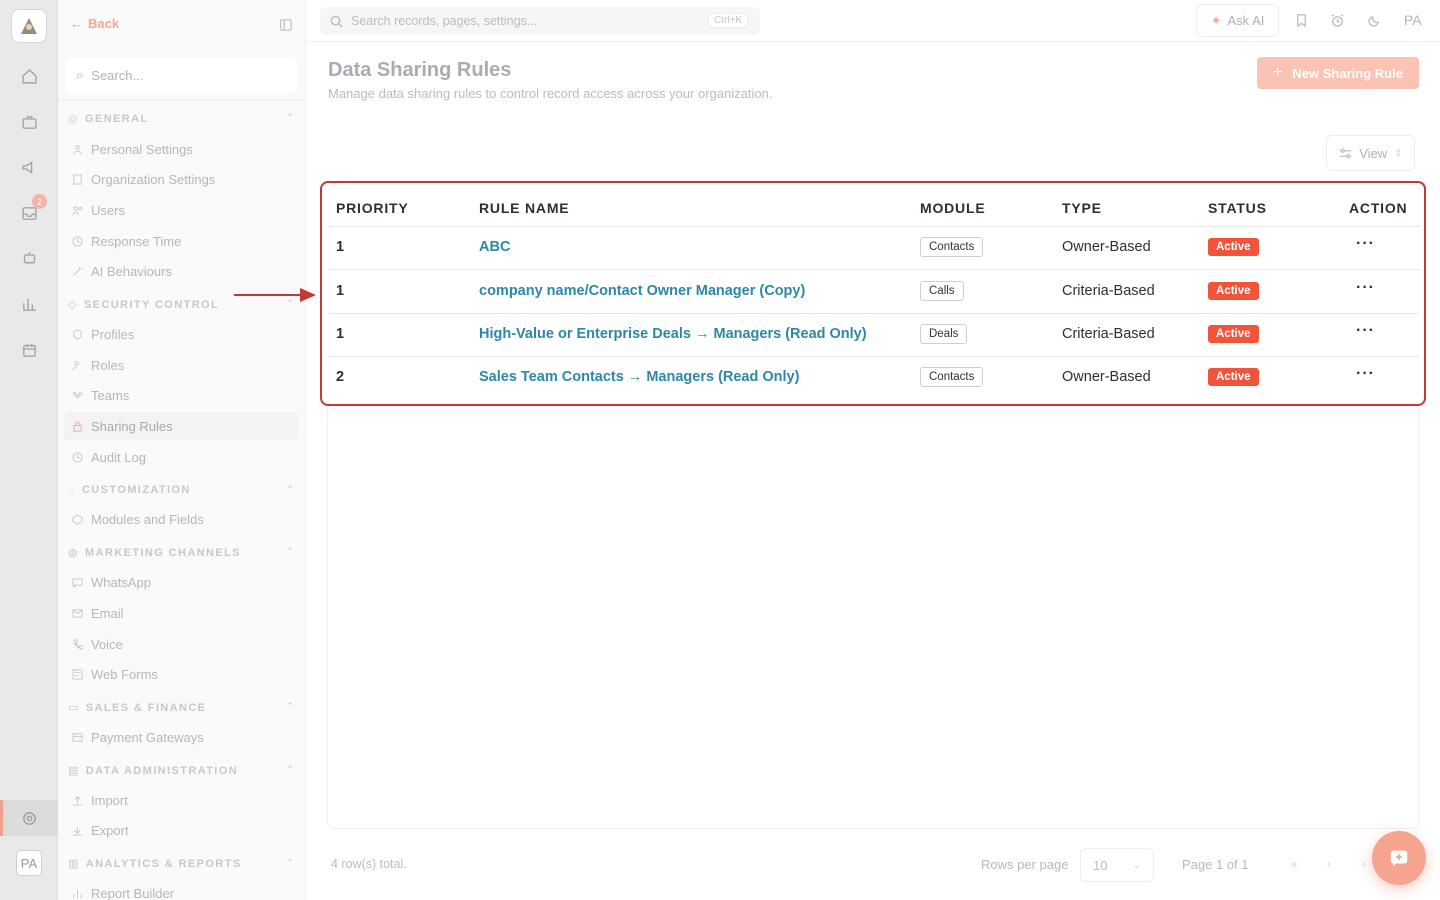 The image size is (1440, 900). What do you see at coordinates (39, 201) in the screenshot?
I see `notification-badge: 2` at bounding box center [39, 201].